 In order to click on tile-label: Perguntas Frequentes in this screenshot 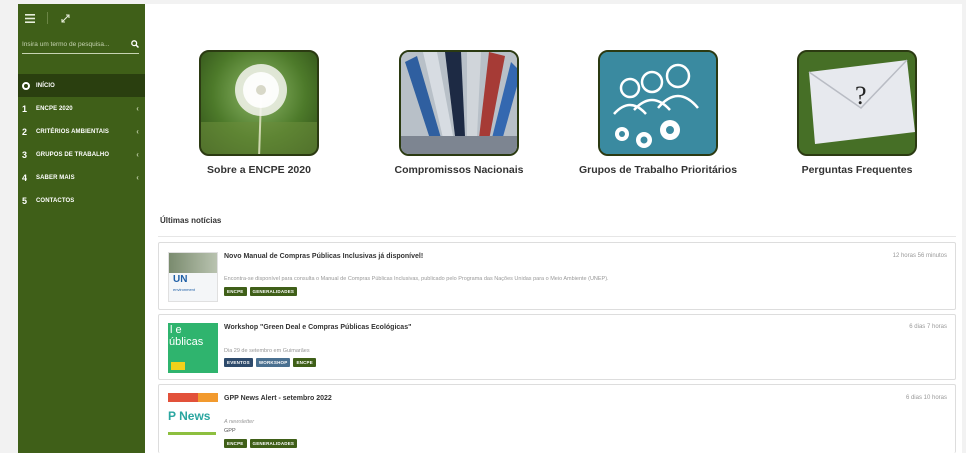, I will do `click(857, 170)`.